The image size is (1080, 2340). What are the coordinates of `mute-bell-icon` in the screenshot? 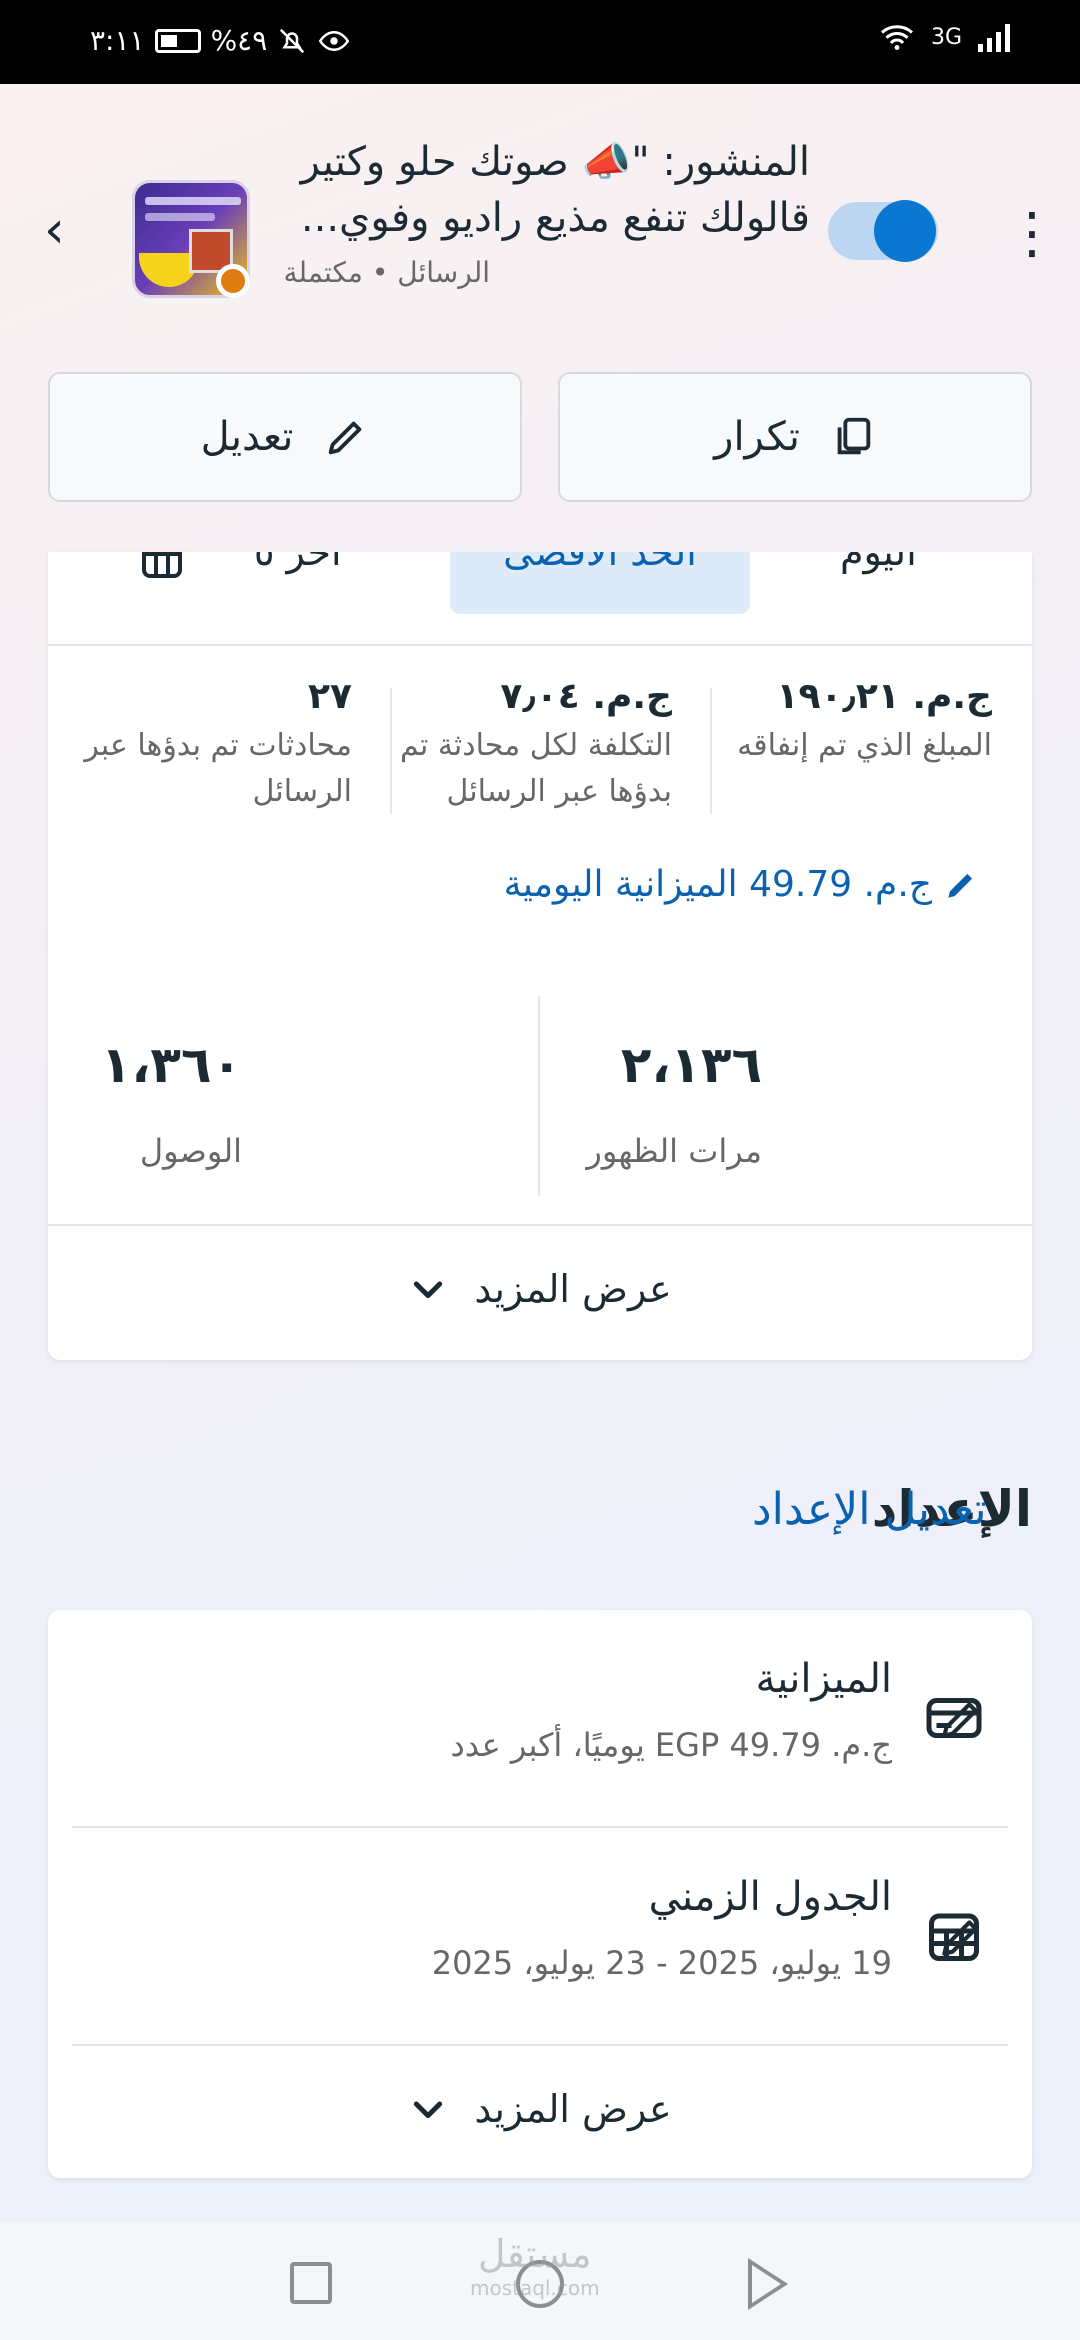 It's located at (292, 40).